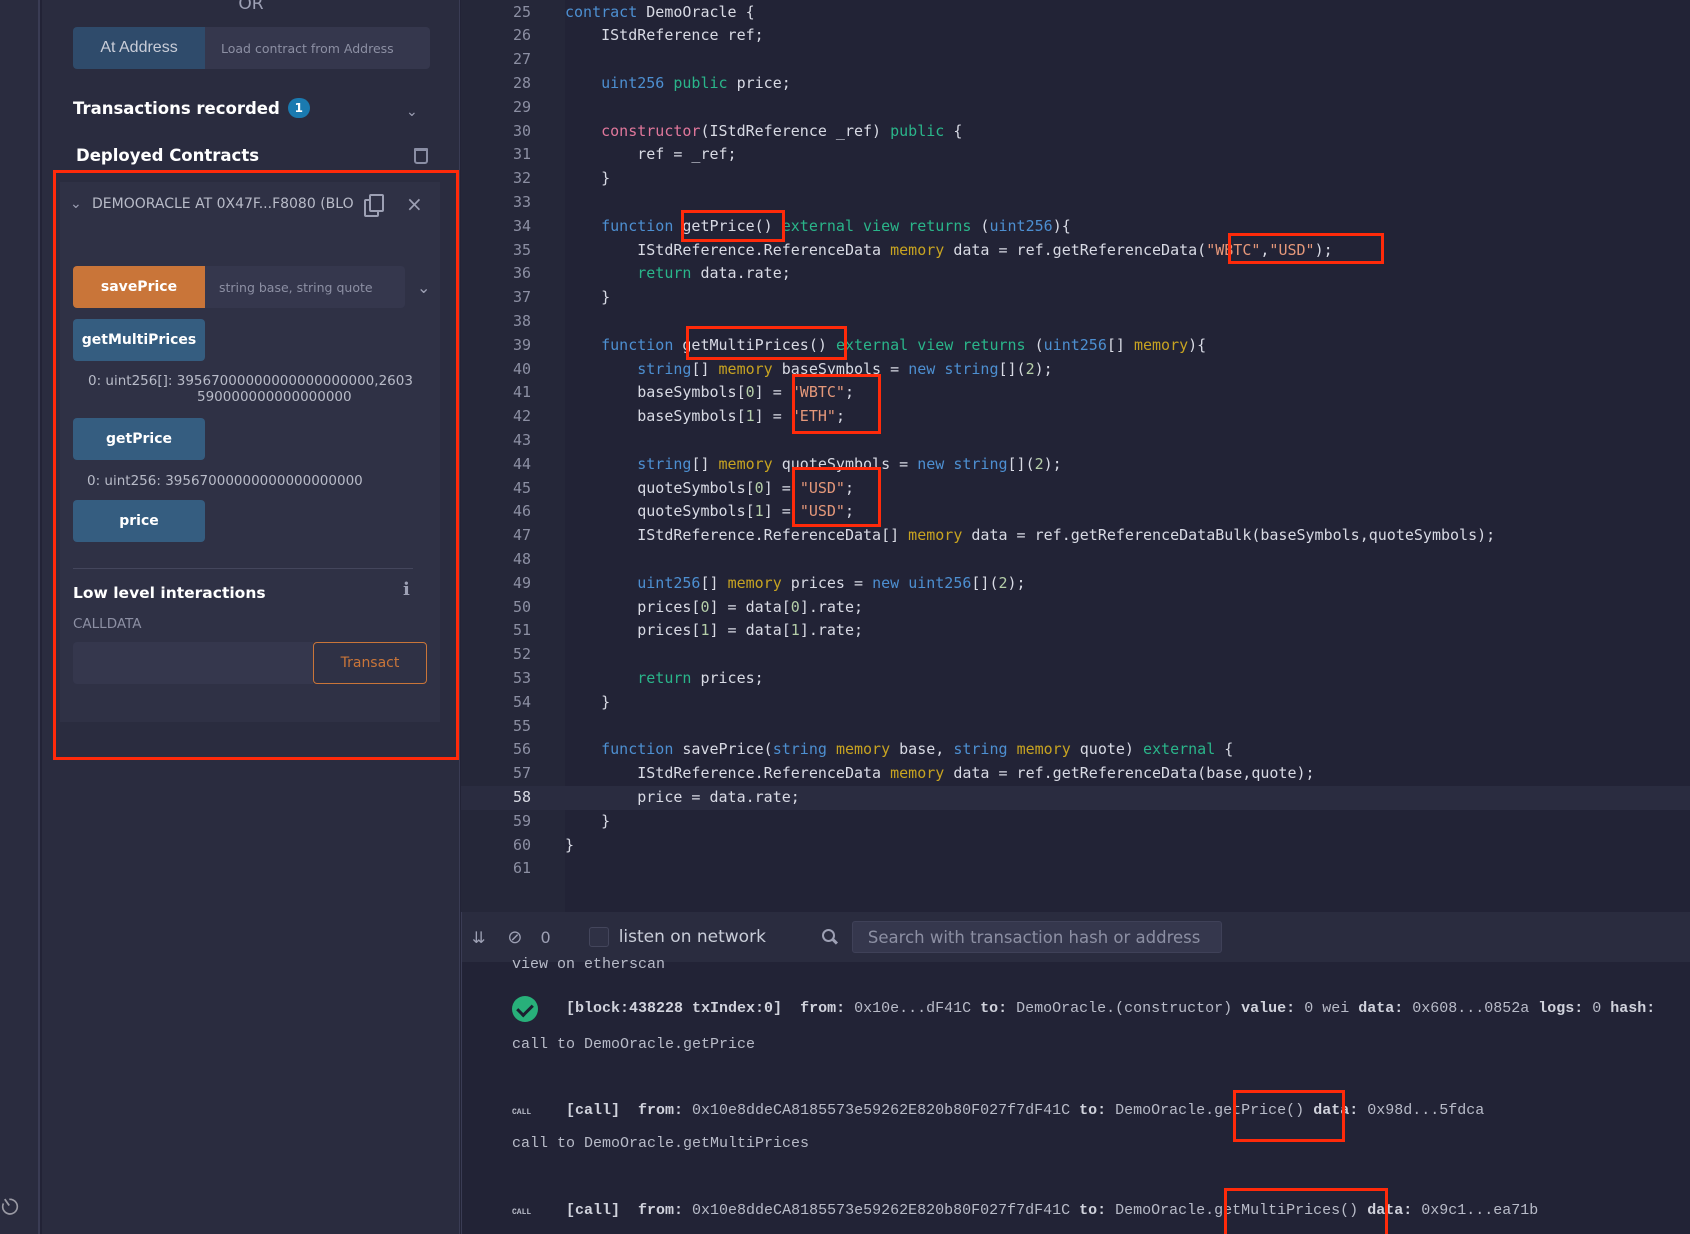 Image resolution: width=1690 pixels, height=1234 pixels. I want to click on line-number: 34, so click(521, 225).